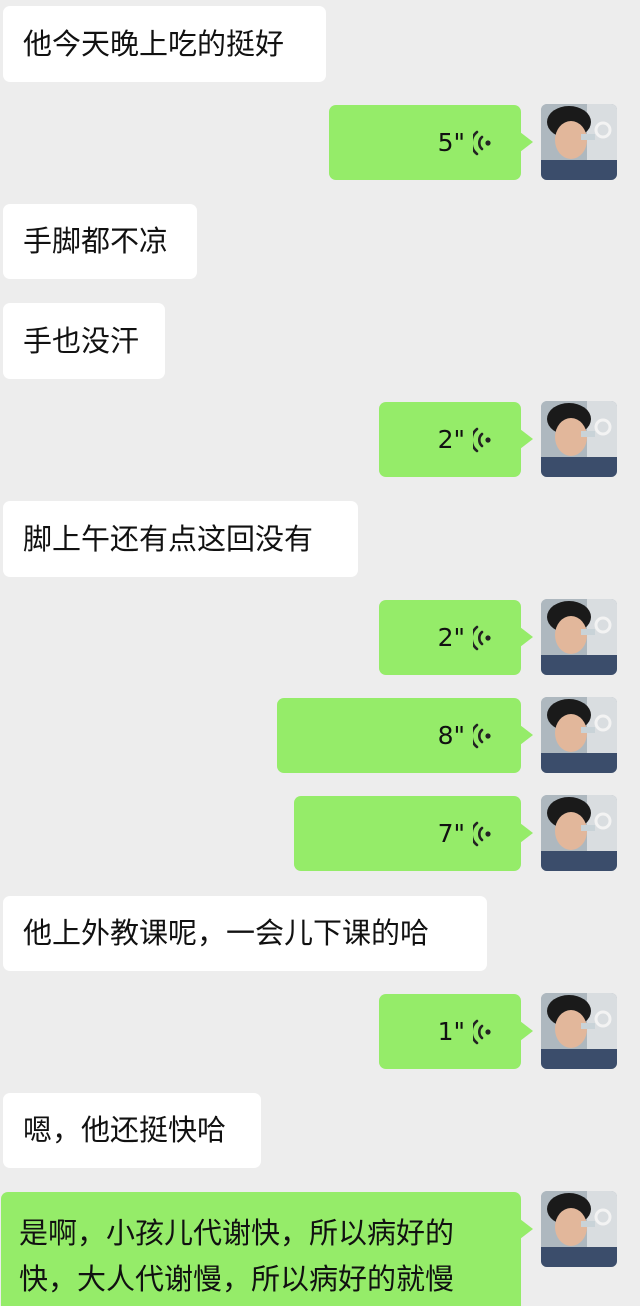  Describe the element at coordinates (451, 735) in the screenshot. I see `voice-duration: 8"` at that location.